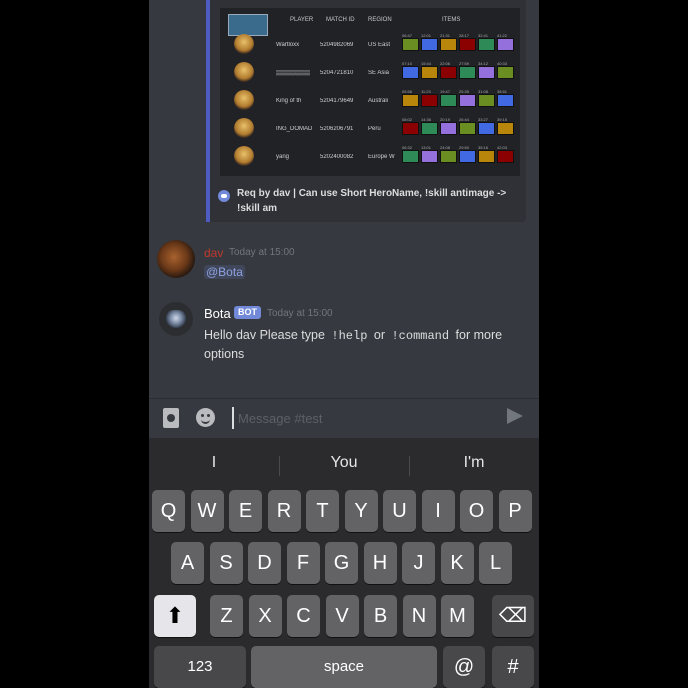 This screenshot has width=688, height=688. I want to click on attach-file-icon, so click(171, 418).